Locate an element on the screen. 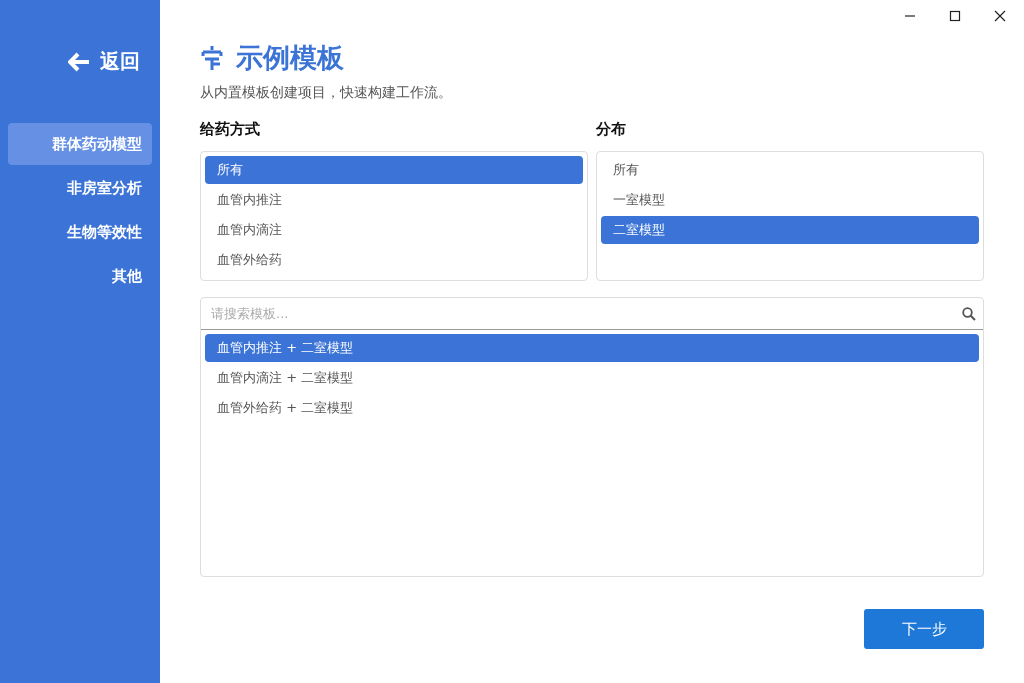 The height and width of the screenshot is (683, 1024). page-title: 示例模板 is located at coordinates (290, 58).